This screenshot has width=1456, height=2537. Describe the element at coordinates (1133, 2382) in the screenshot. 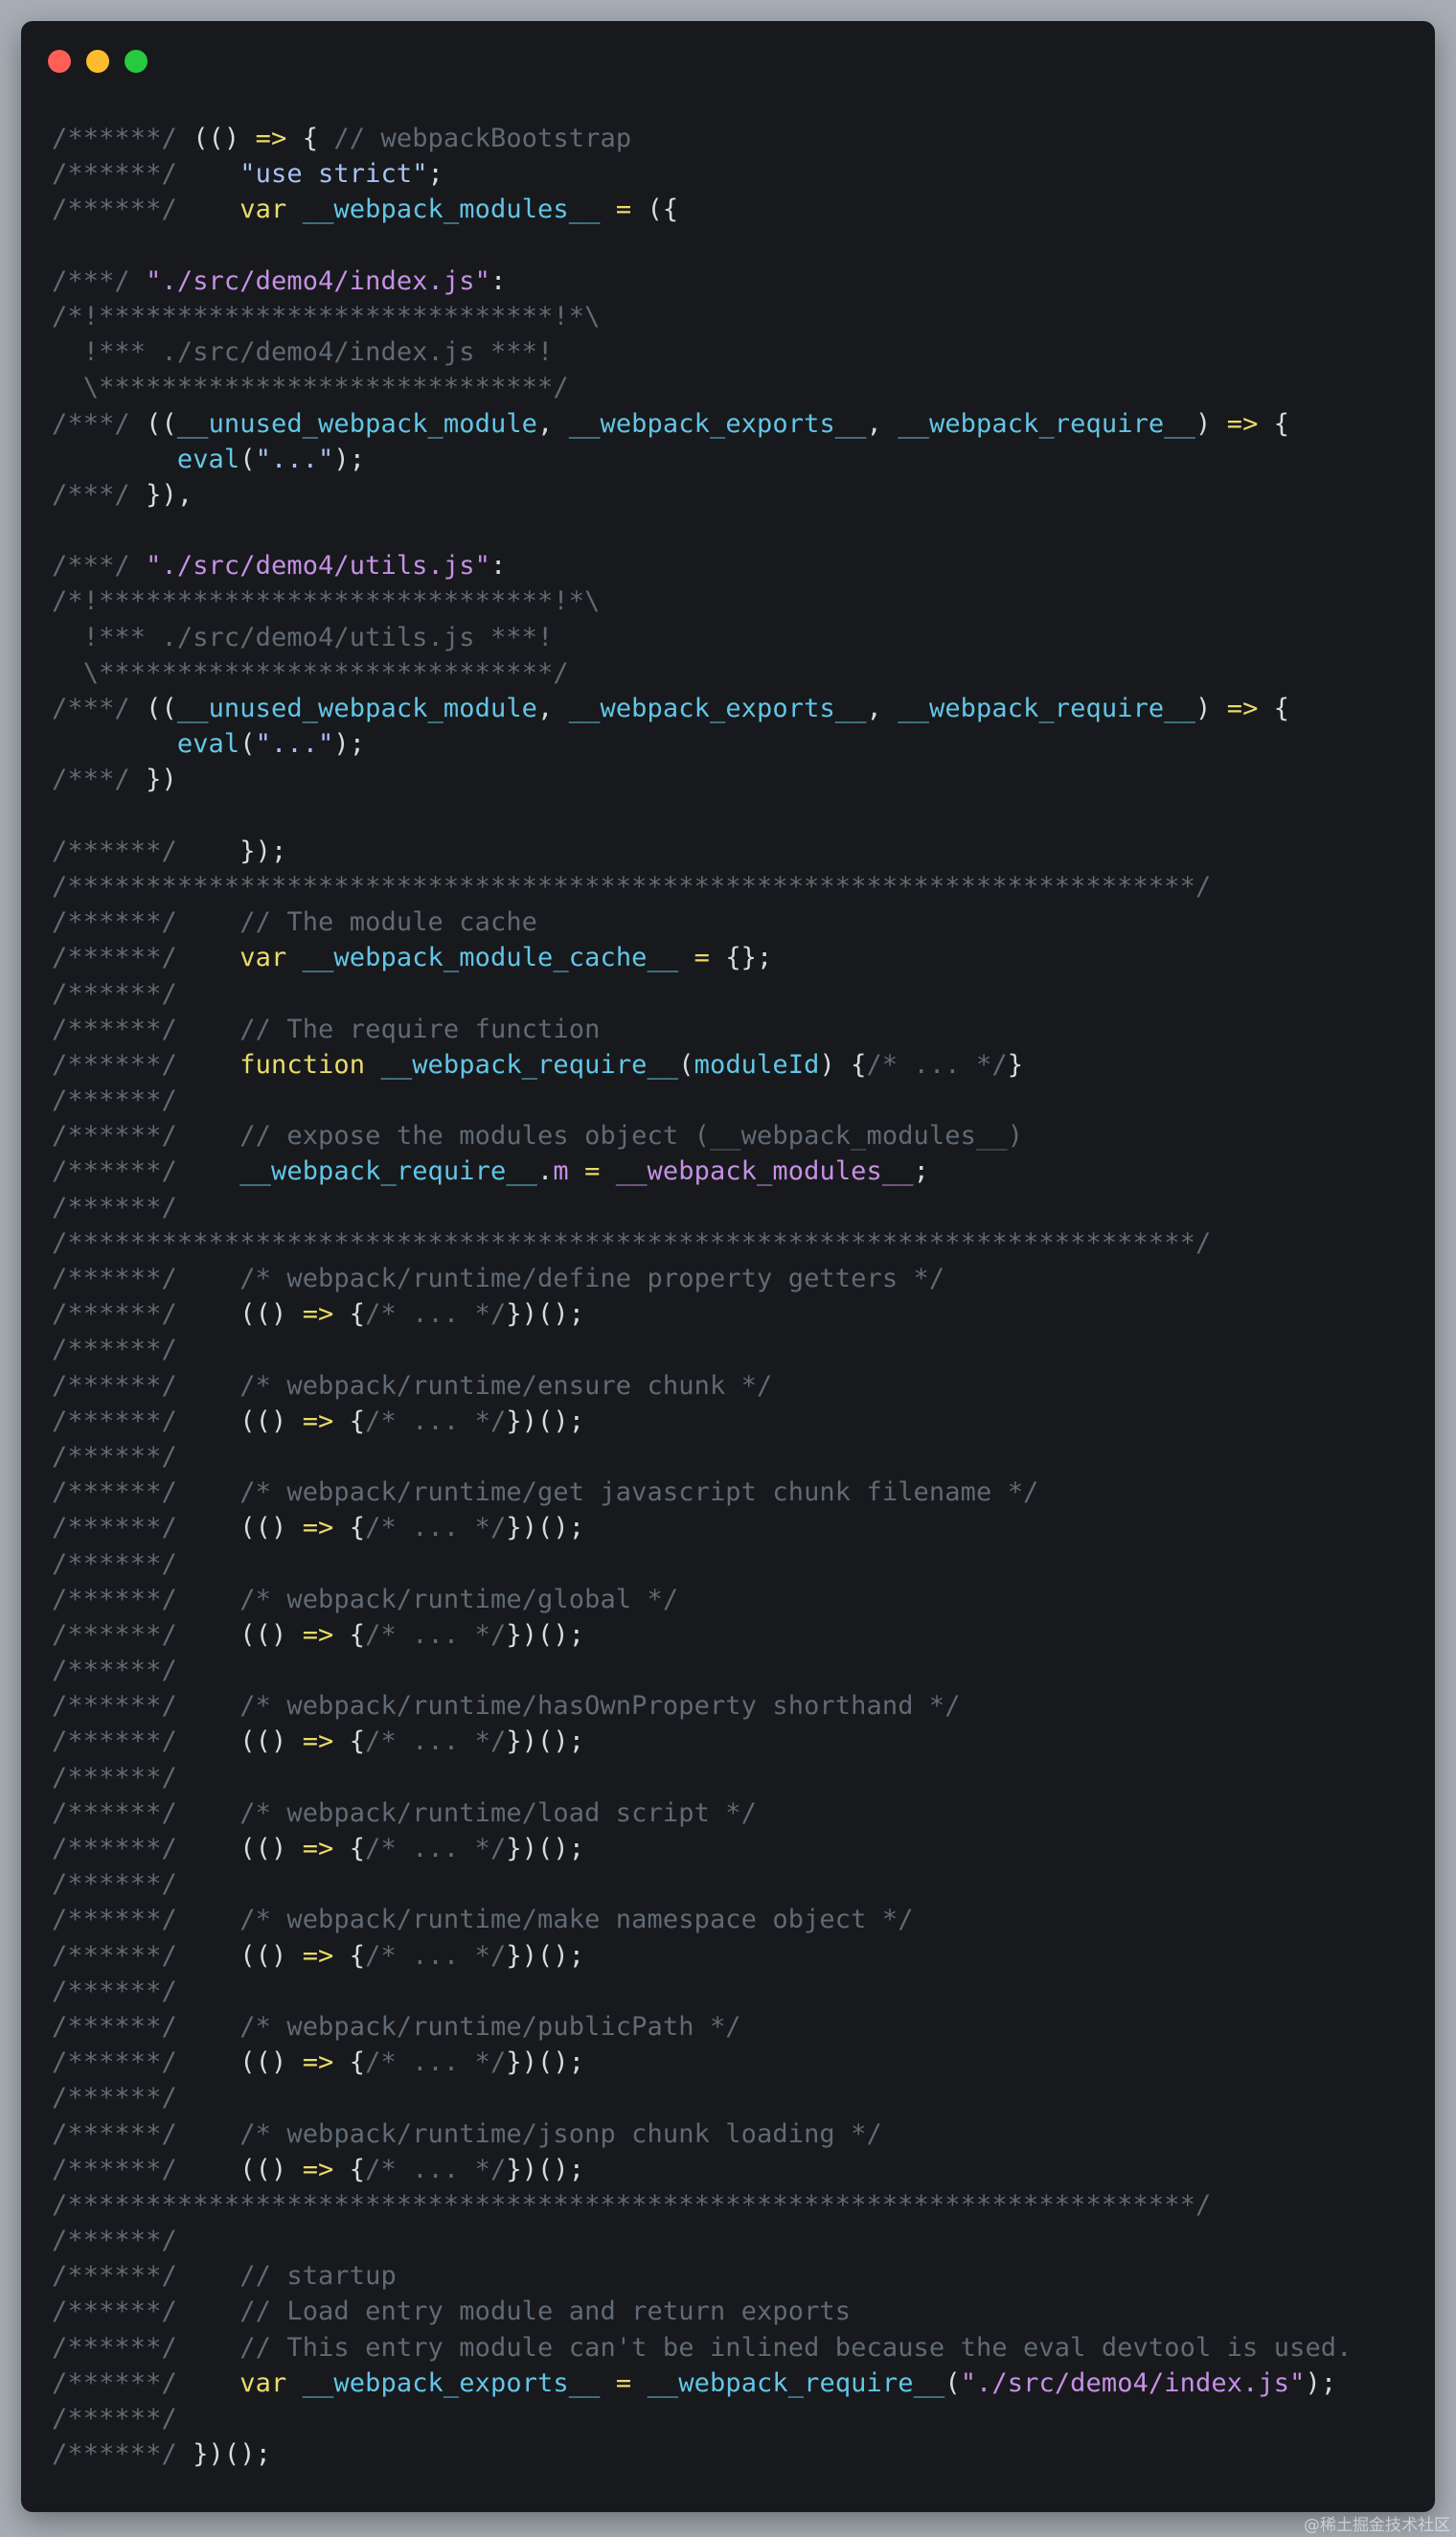

I see `code-token: "./src/demo4/index.js"` at that location.